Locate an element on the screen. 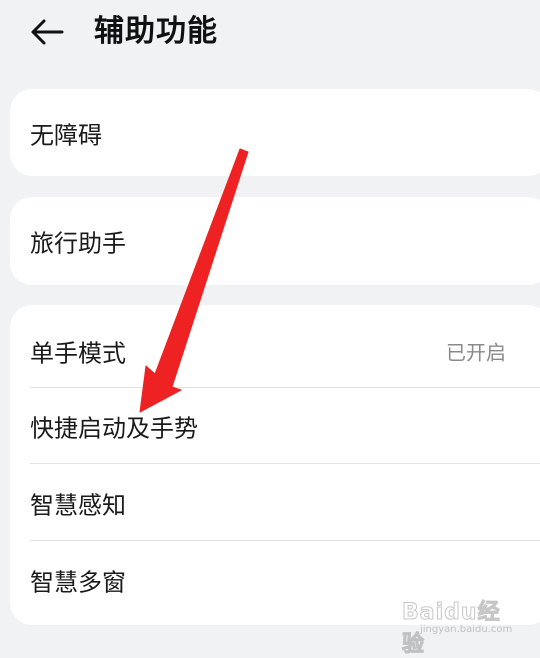  back-arrow-icon is located at coordinates (47, 32).